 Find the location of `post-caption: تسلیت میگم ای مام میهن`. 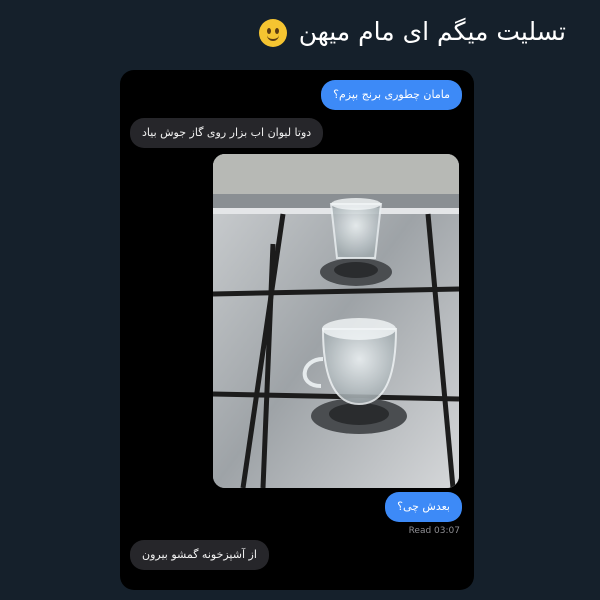

post-caption: تسلیت میگم ای مام میهن is located at coordinates (298, 32).